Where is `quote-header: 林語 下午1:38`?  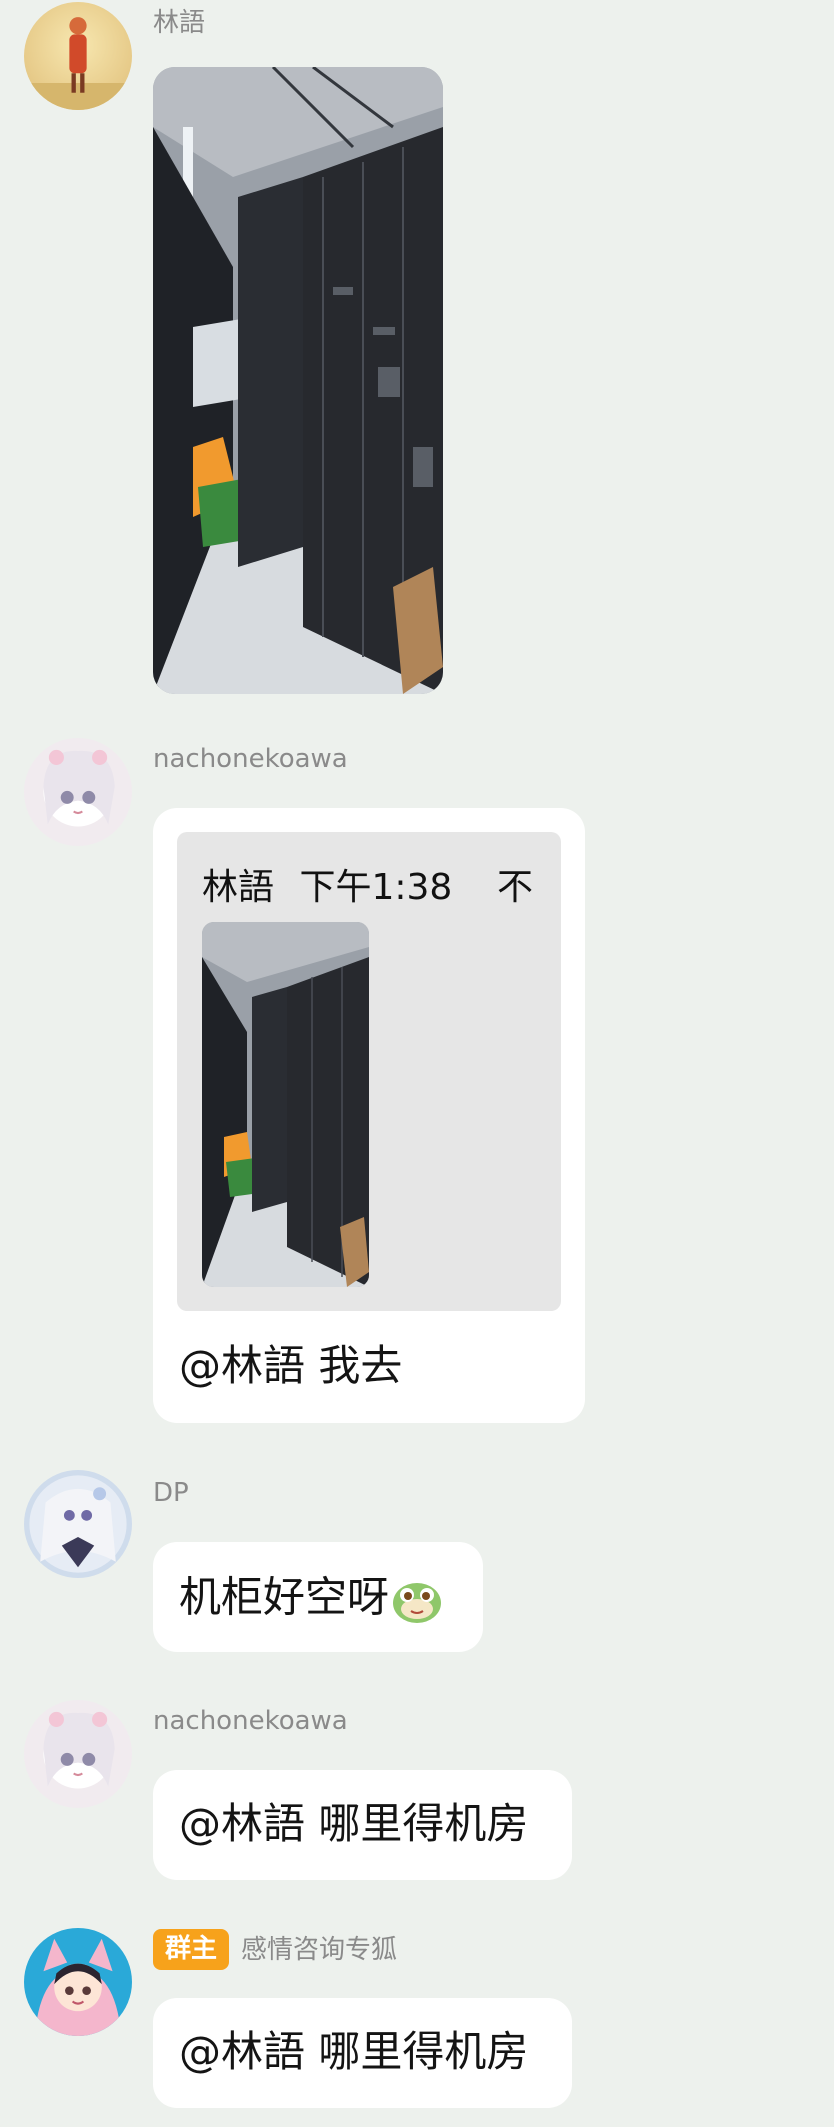
quote-header: 林語 下午1:38 is located at coordinates (327, 884).